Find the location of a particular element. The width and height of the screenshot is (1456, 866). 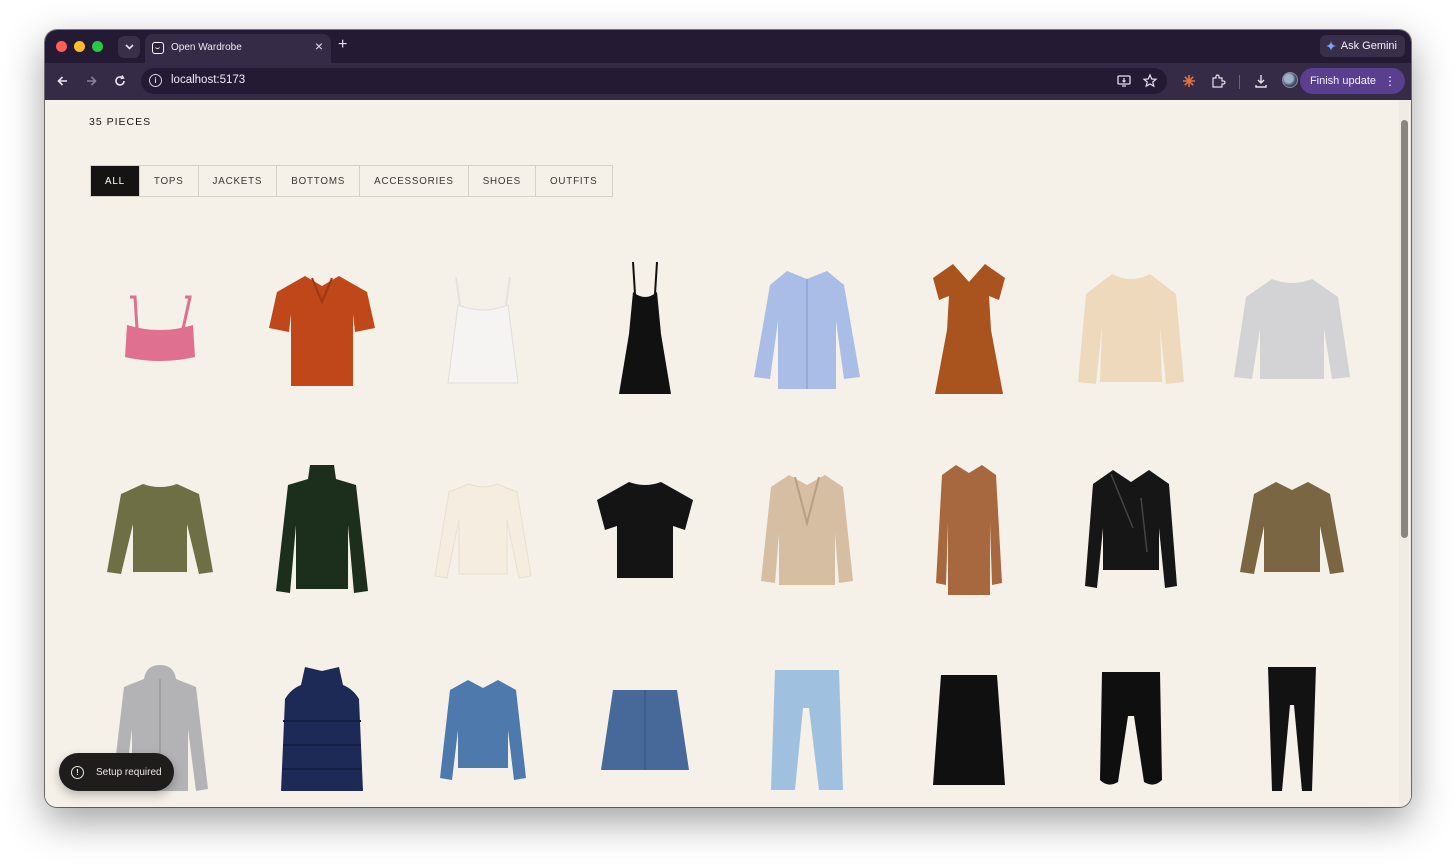

piece-count: 35 PIECES is located at coordinates (120, 122).